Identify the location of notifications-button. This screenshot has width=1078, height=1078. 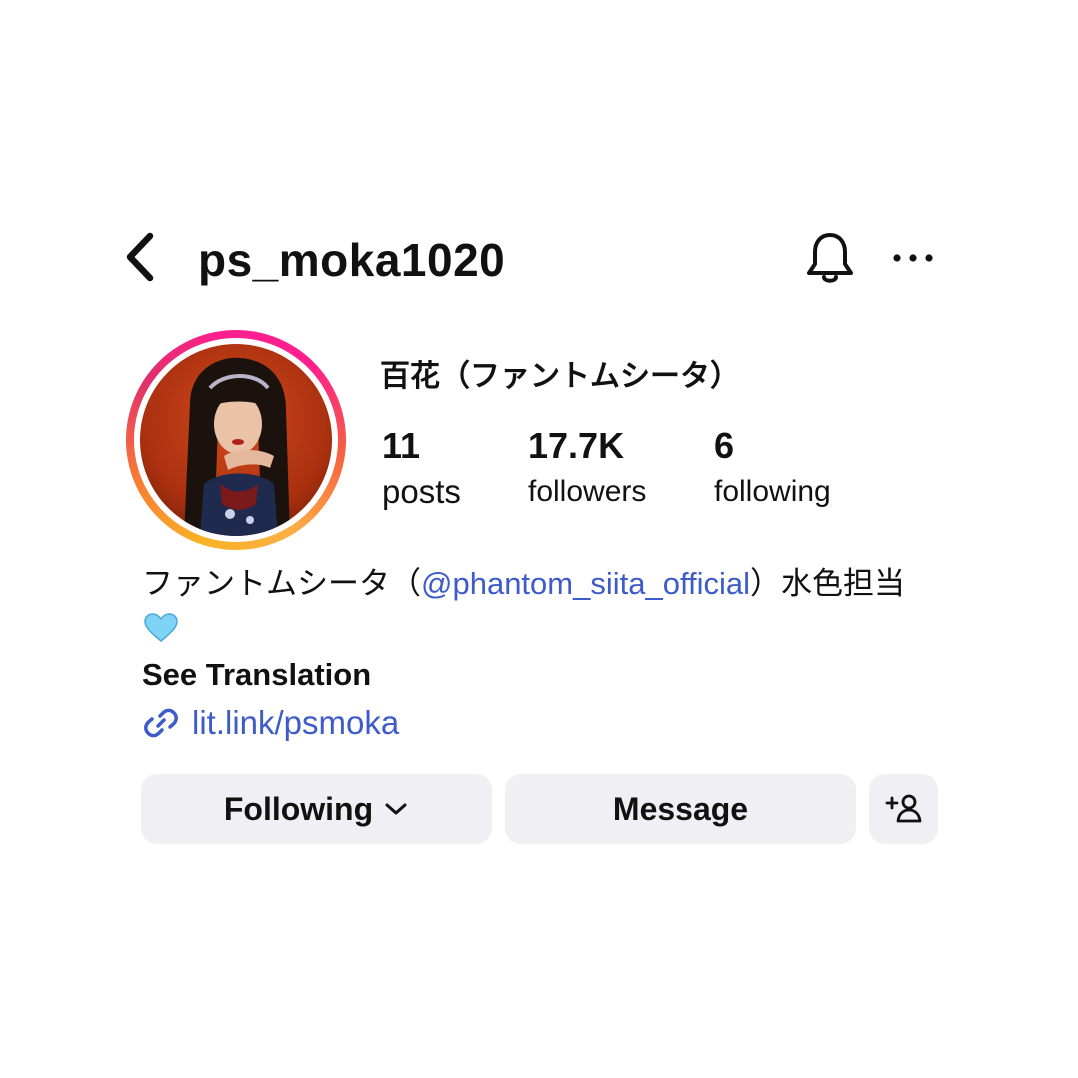
(830, 258).